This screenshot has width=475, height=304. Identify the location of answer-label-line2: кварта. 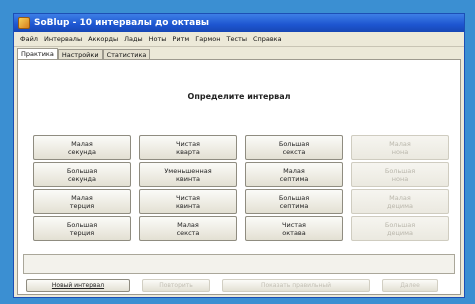
(188, 151).